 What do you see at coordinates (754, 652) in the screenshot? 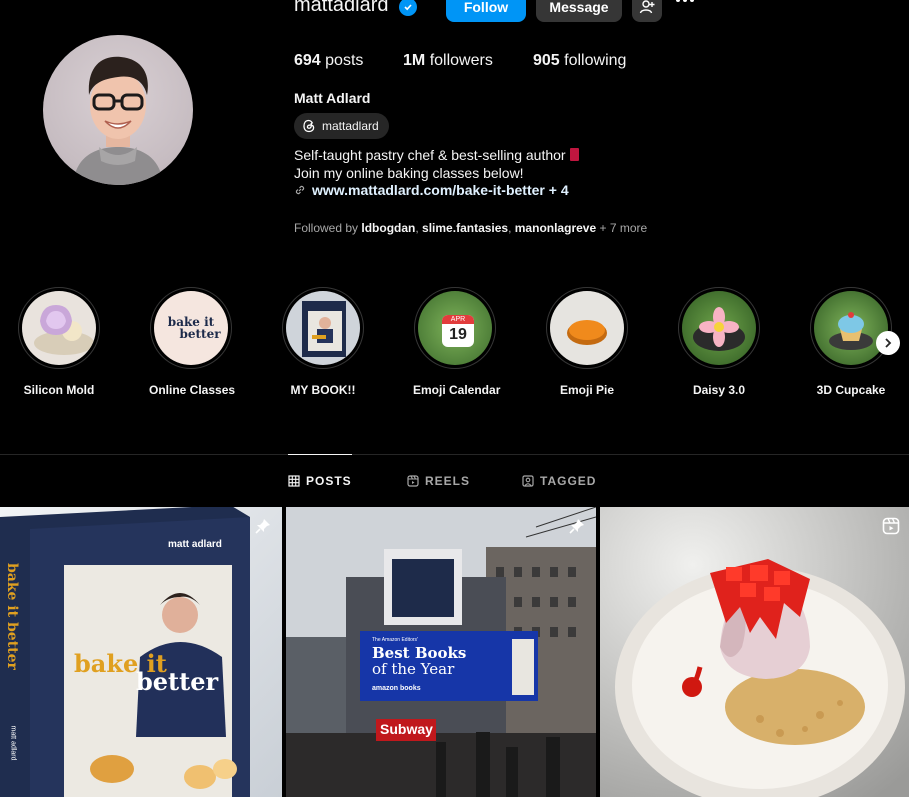
I see `post-item` at bounding box center [754, 652].